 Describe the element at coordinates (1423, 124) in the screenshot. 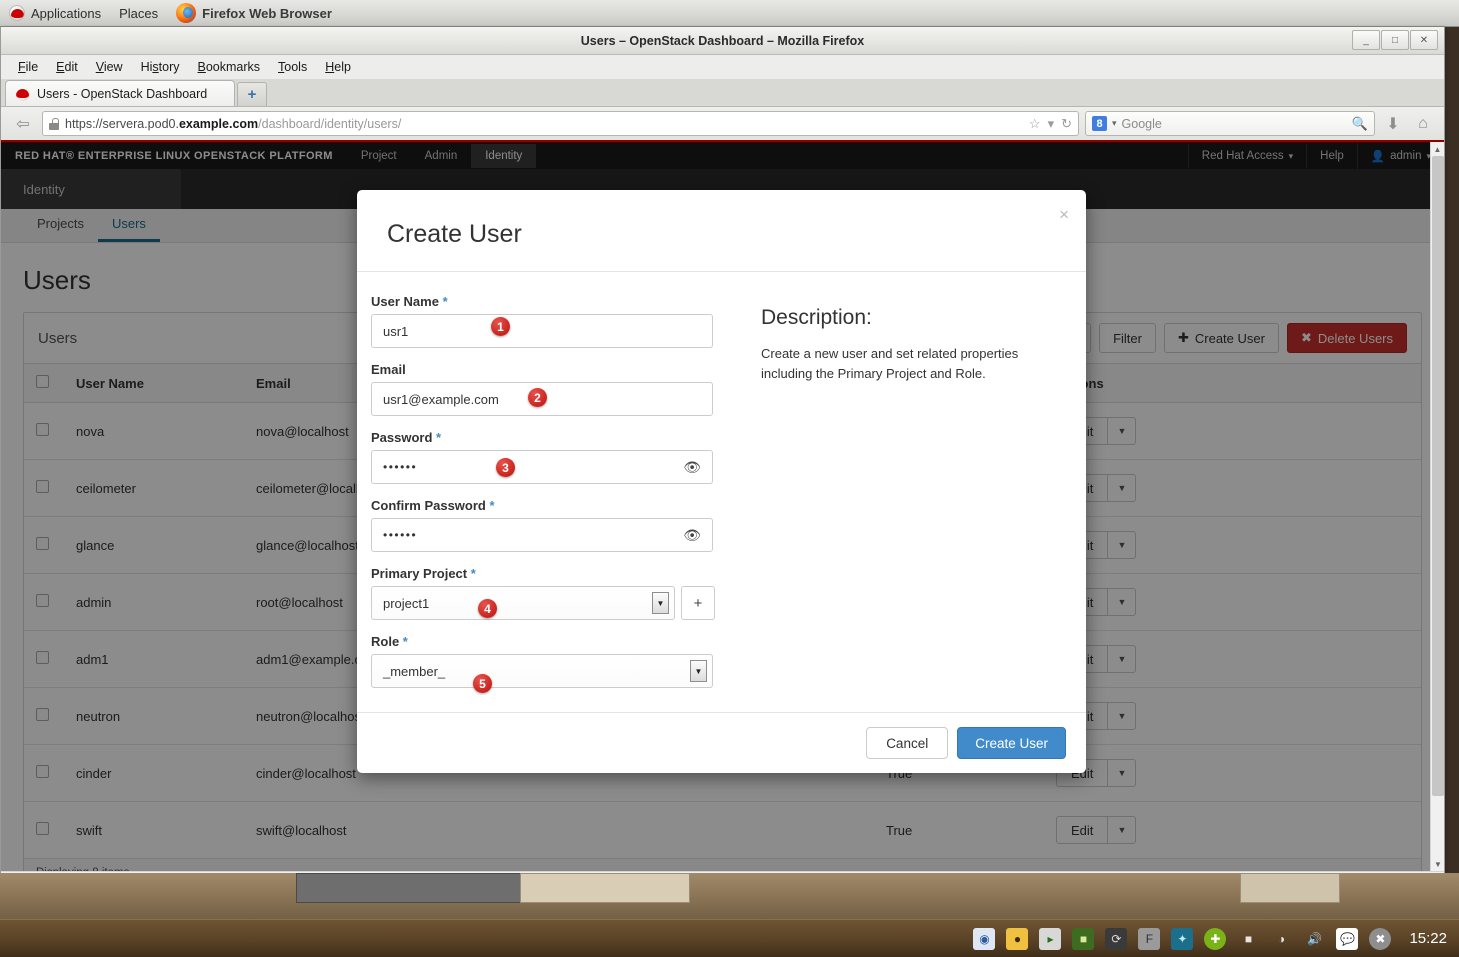

I see `home-icon: ⌂` at that location.